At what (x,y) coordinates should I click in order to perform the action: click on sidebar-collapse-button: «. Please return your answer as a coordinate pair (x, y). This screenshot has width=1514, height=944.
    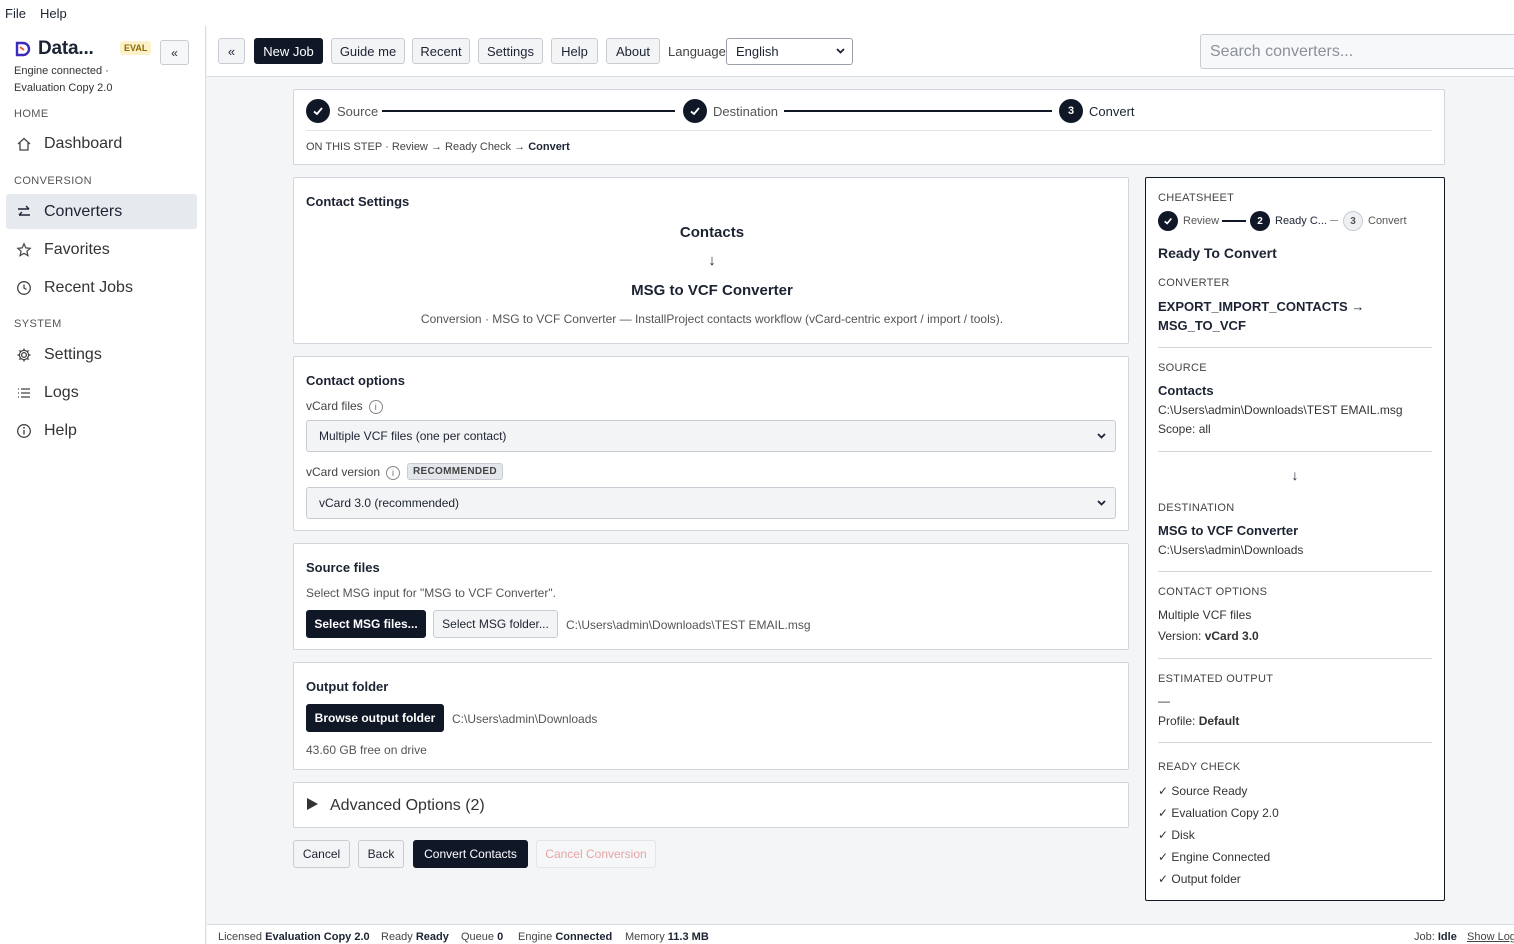
    Looking at the image, I should click on (174, 52).